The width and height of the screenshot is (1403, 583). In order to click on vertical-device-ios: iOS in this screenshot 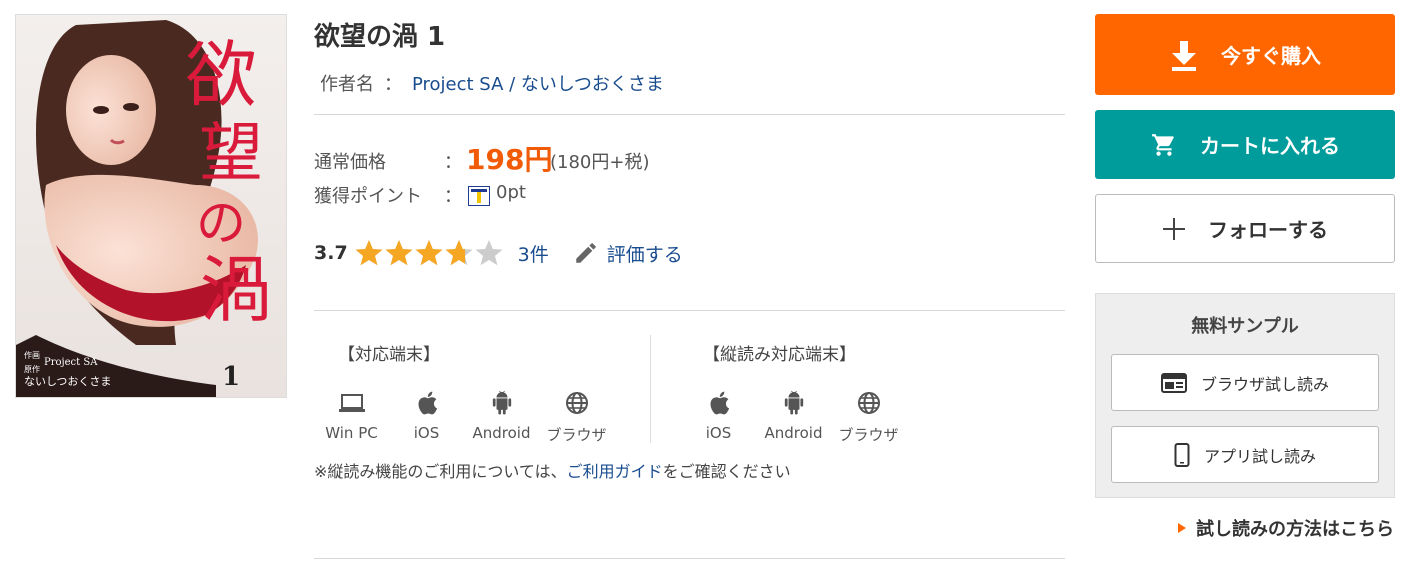, I will do `click(718, 416)`.